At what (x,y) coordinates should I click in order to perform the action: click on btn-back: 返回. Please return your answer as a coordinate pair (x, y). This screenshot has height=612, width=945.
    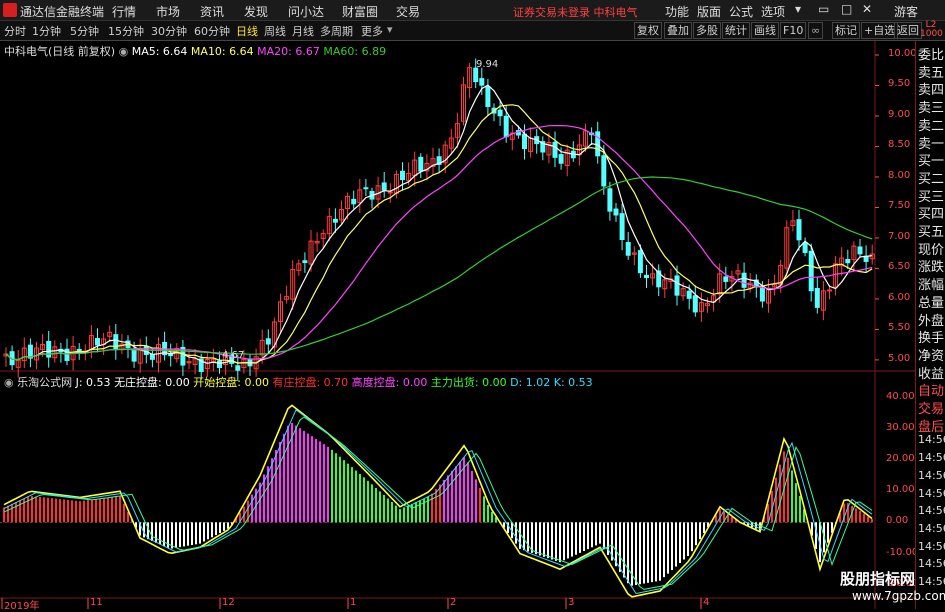
    Looking at the image, I should click on (908, 30).